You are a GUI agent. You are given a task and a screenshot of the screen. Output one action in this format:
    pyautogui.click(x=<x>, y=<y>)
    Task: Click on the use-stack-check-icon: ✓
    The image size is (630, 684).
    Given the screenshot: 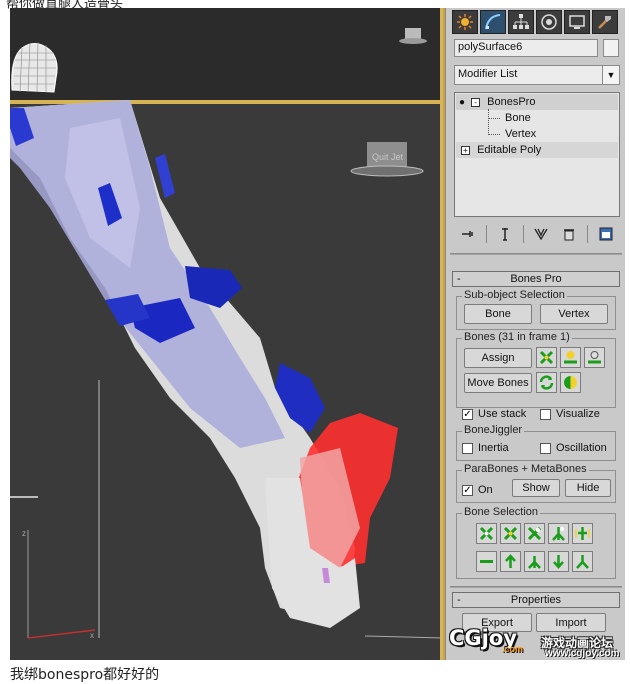 What is the action you would take?
    pyautogui.click(x=467, y=414)
    